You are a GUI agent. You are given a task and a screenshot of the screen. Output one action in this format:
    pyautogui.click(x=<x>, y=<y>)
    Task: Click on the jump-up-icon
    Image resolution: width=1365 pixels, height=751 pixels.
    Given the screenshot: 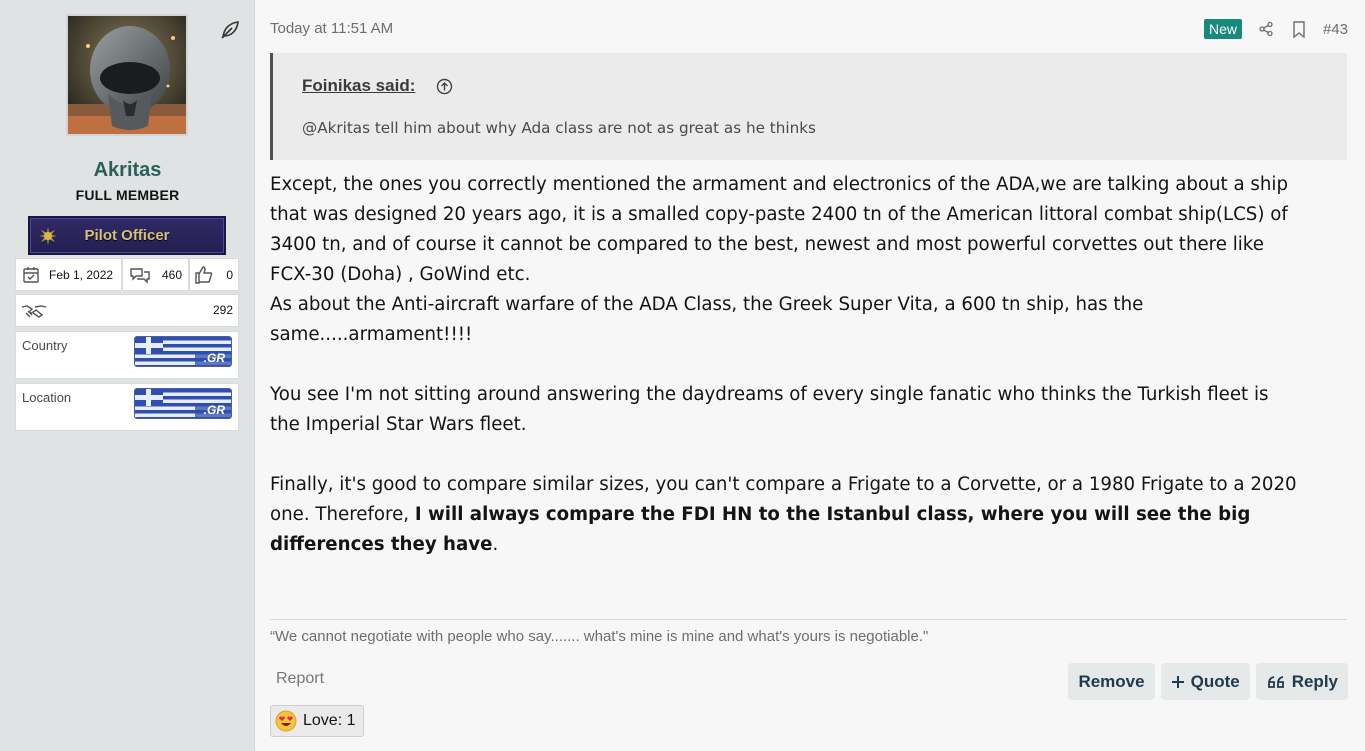 What is the action you would take?
    pyautogui.click(x=444, y=86)
    